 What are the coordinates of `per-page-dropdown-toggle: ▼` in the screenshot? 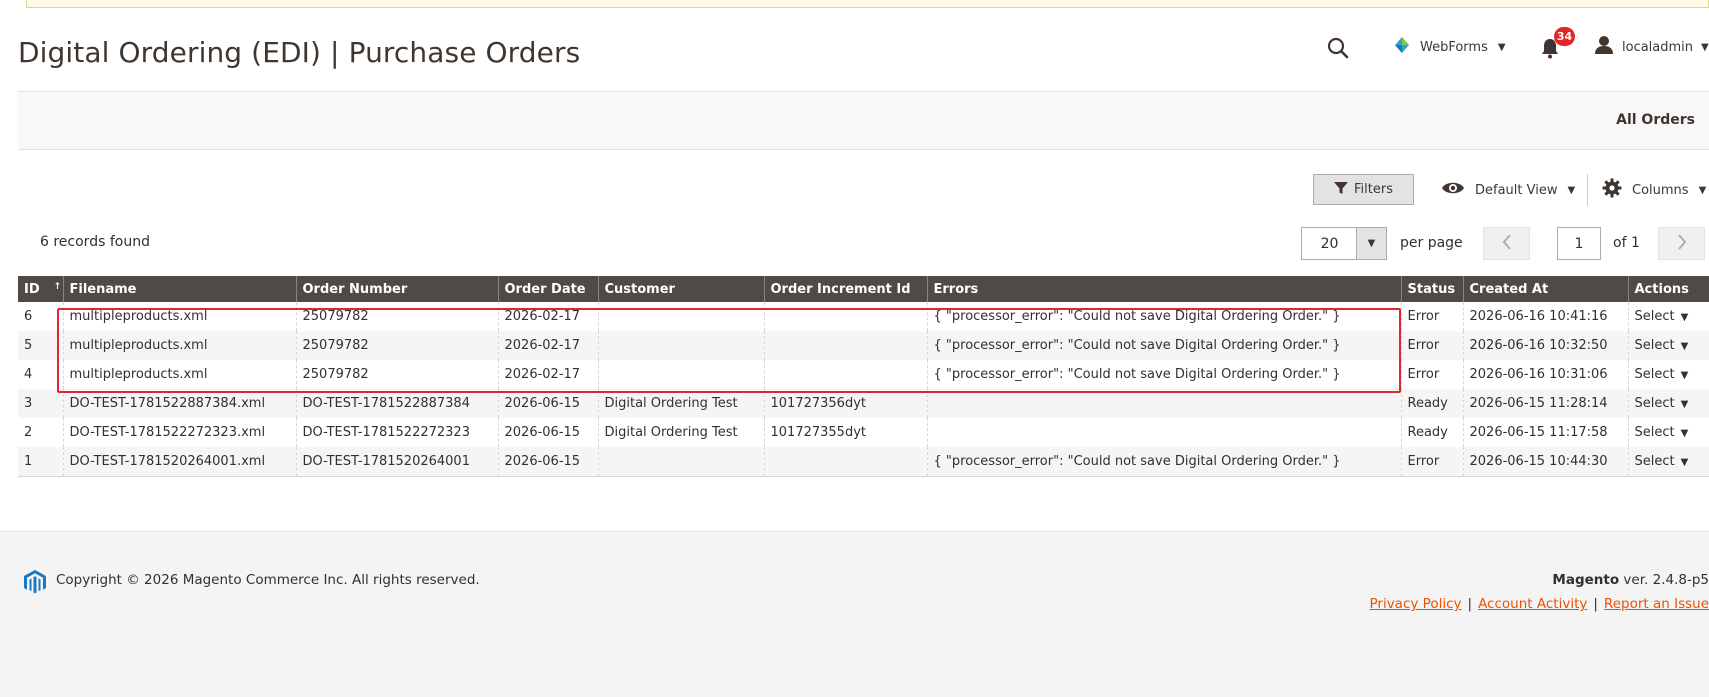 It's located at (1371, 243).